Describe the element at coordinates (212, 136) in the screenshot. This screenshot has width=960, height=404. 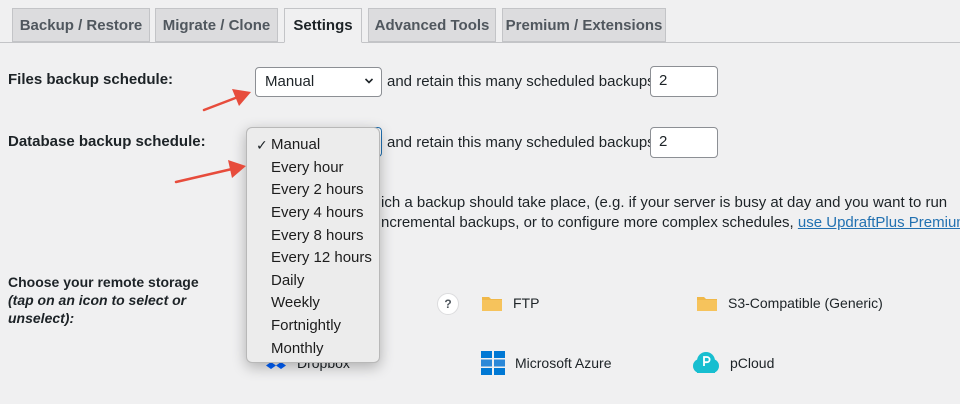
I see `annotation-arrows` at that location.